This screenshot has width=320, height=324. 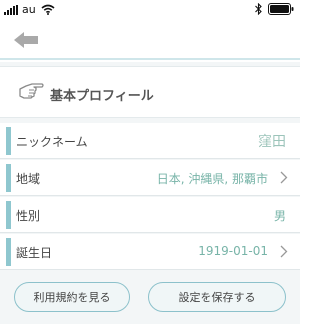 What do you see at coordinates (150, 141) in the screenshot?
I see `nickname-row: ニックネーム 窪田` at bounding box center [150, 141].